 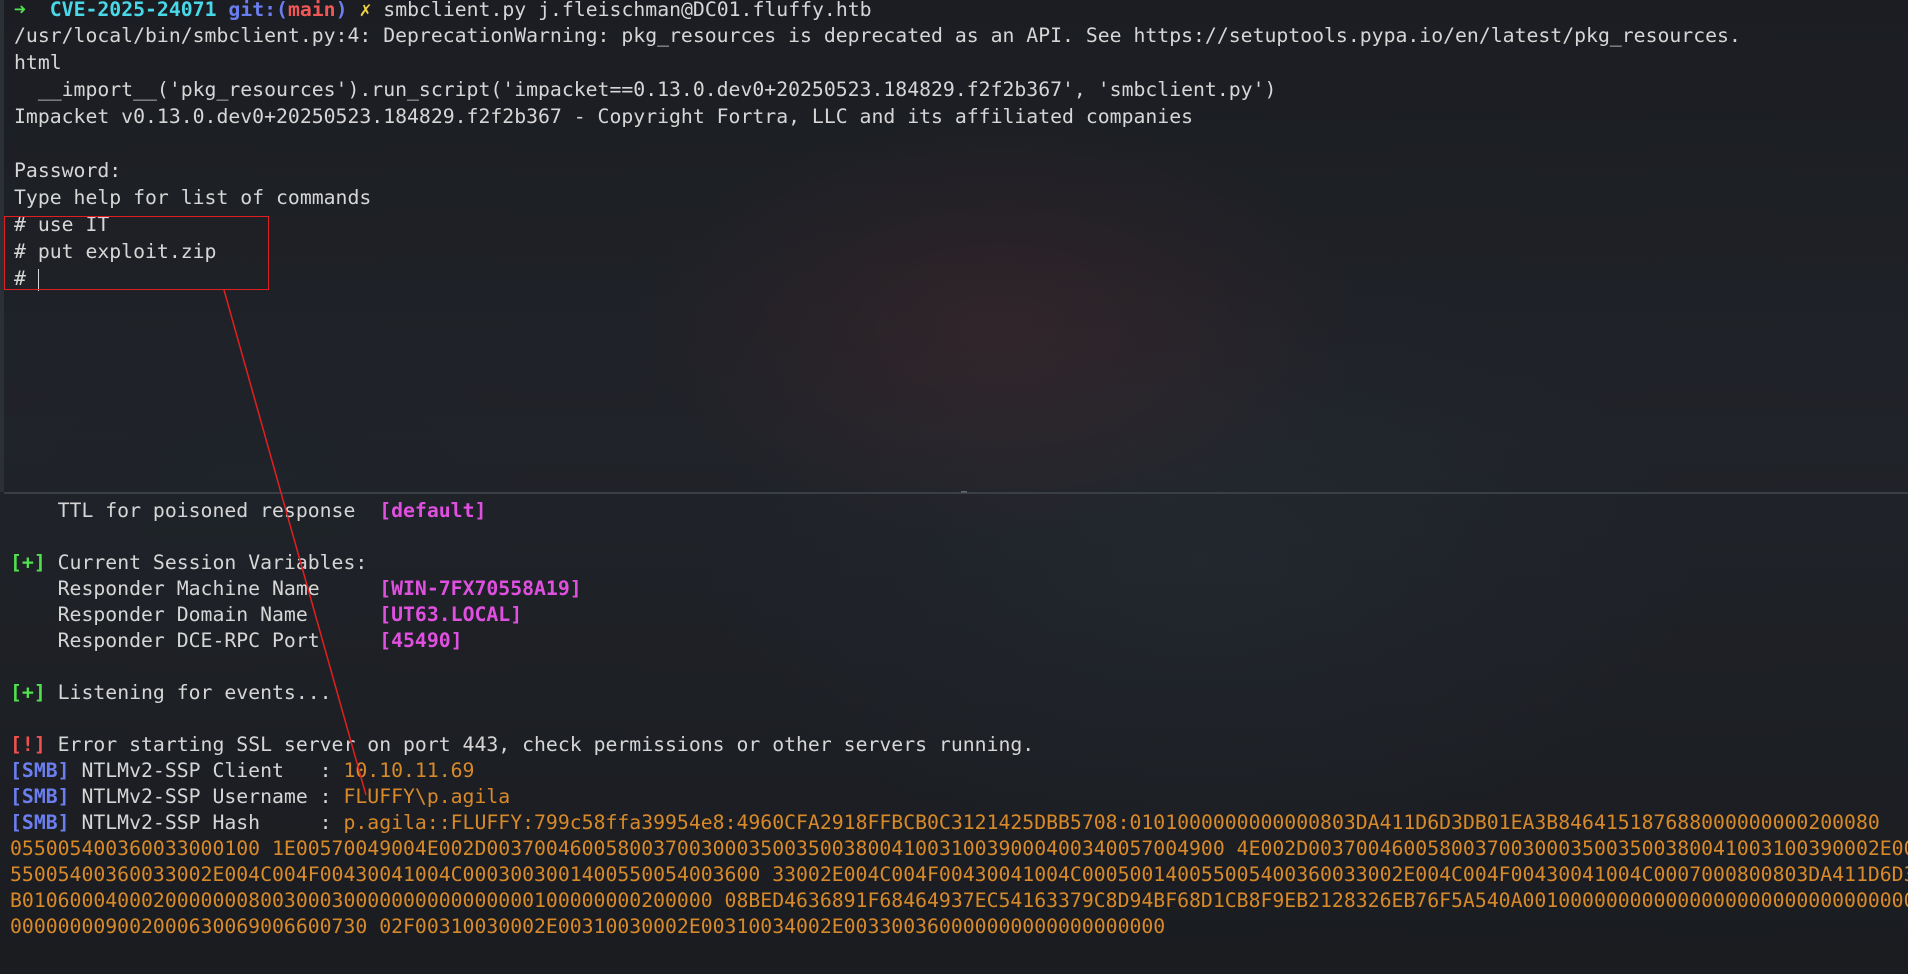 What do you see at coordinates (206, 822) in the screenshot?
I see `smb-label: NTLMv2-SSP Hash :` at bounding box center [206, 822].